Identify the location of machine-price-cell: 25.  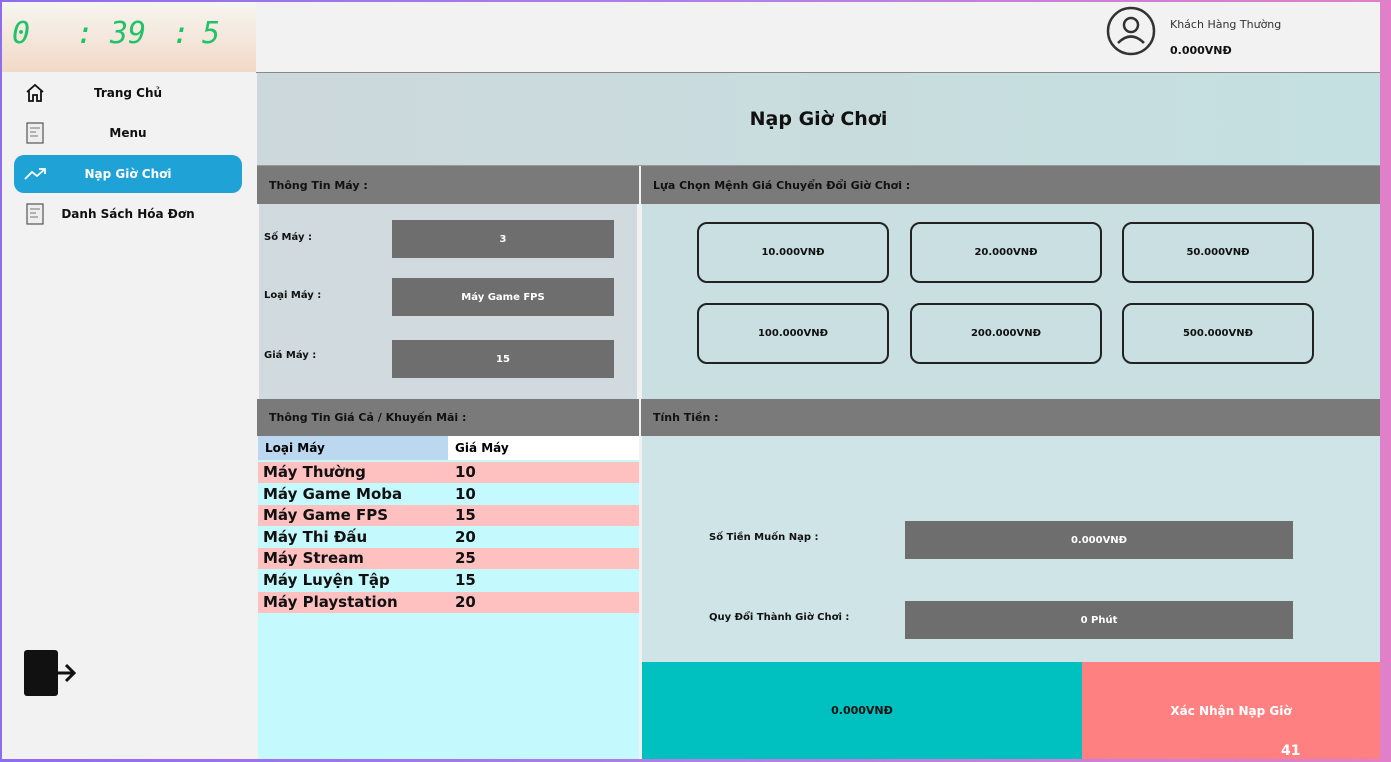
(465, 558).